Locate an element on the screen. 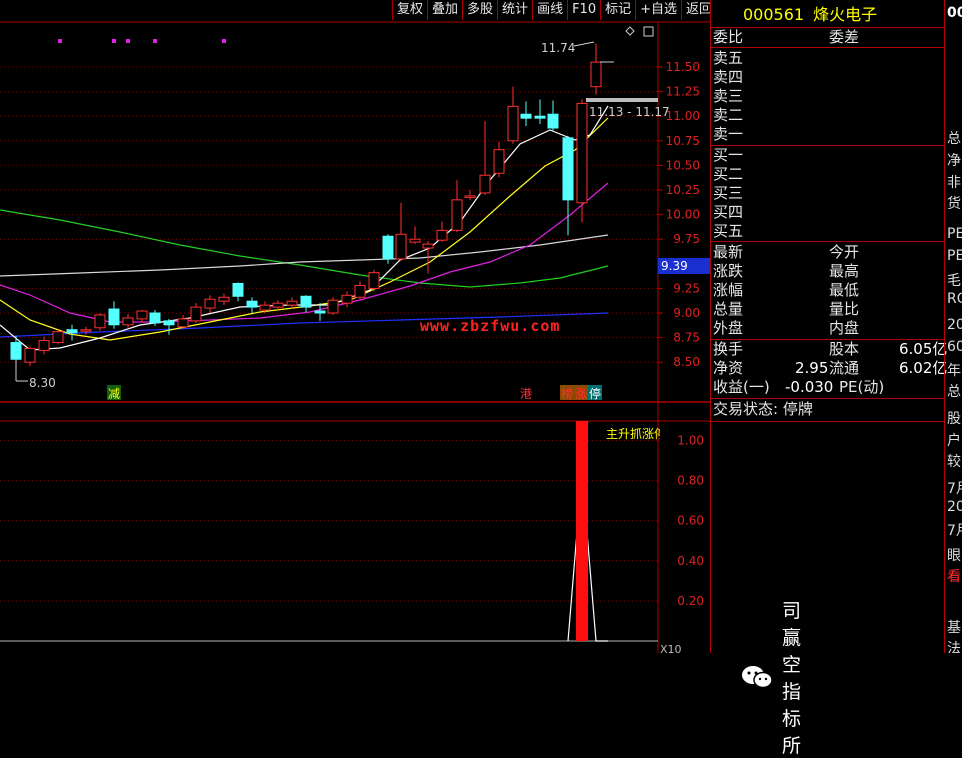  side-info-text: 法 is located at coordinates (954, 647).